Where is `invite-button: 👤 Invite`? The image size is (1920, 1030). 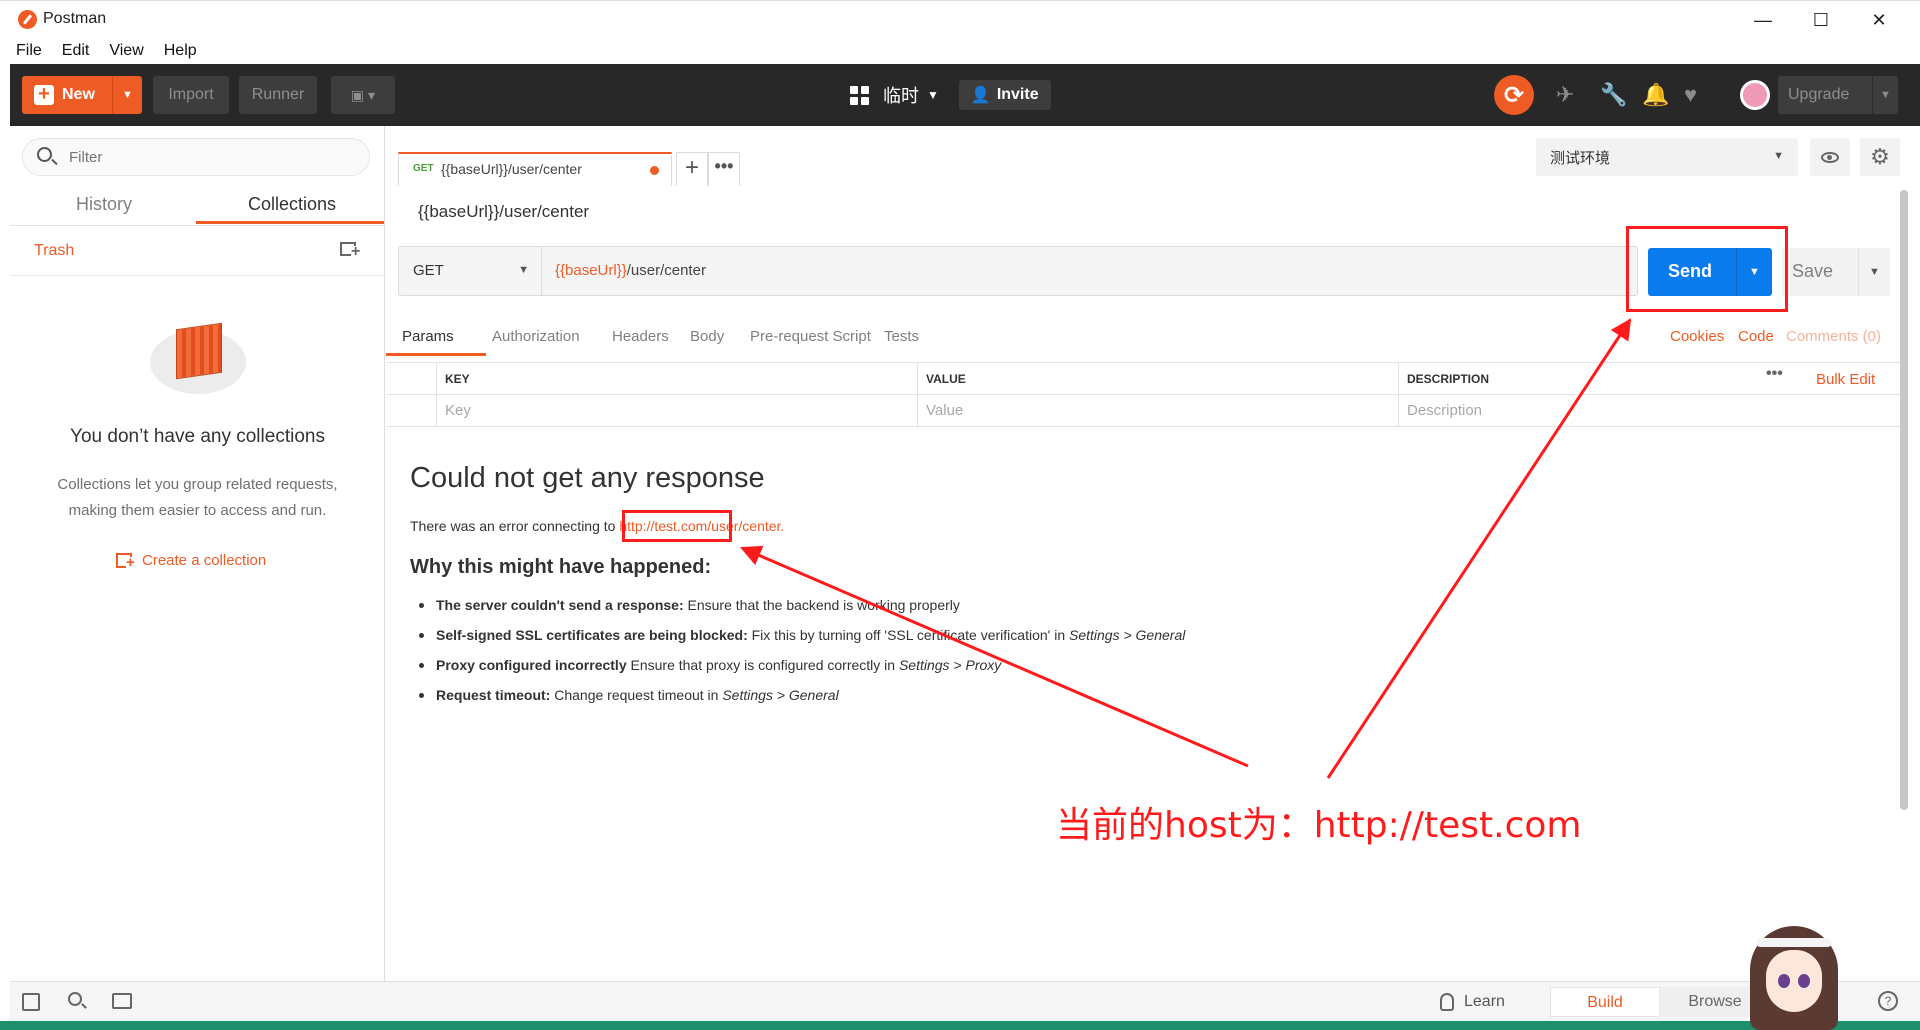
invite-button: 👤 Invite is located at coordinates (1004, 95).